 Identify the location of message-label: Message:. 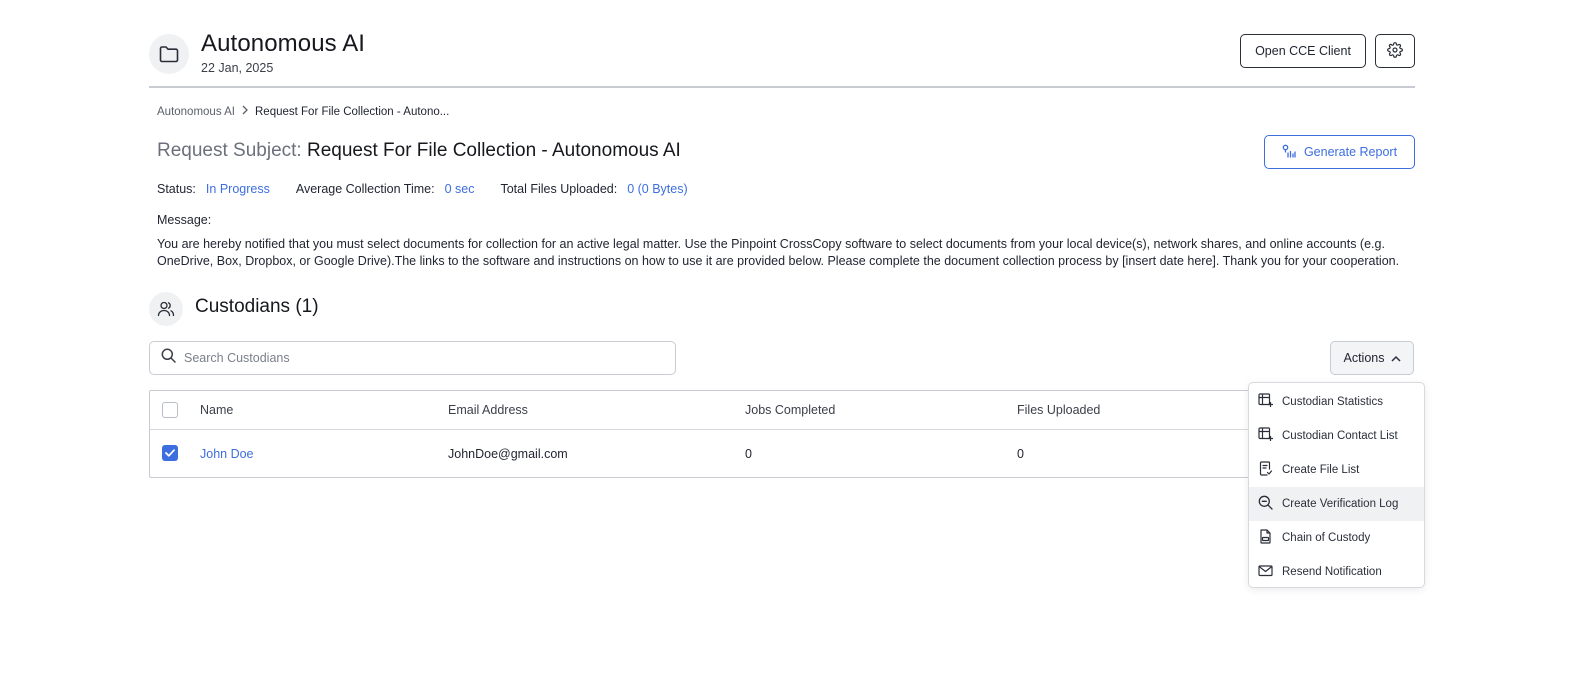
(184, 220).